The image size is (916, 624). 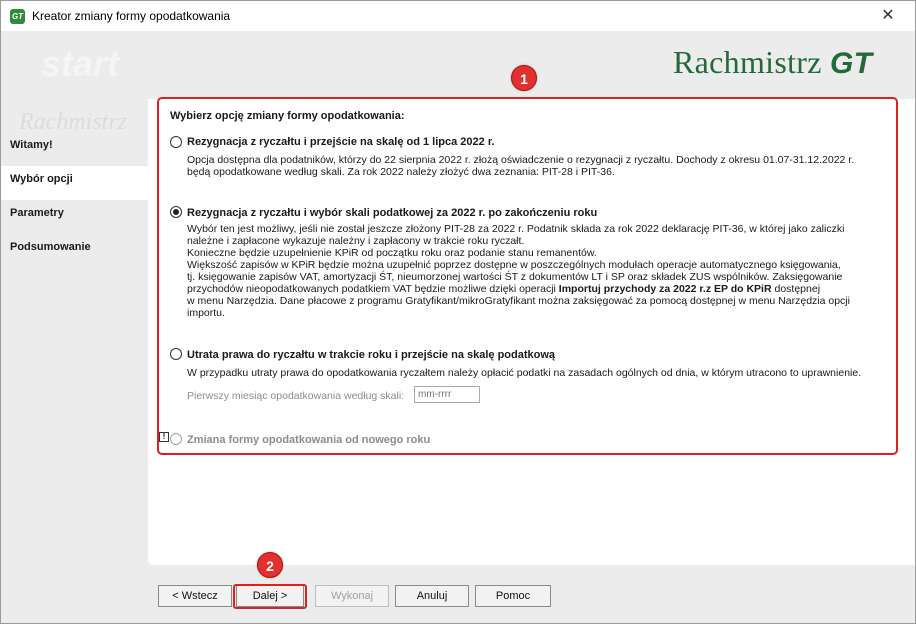 I want to click on watermark-start: start, so click(x=80, y=63).